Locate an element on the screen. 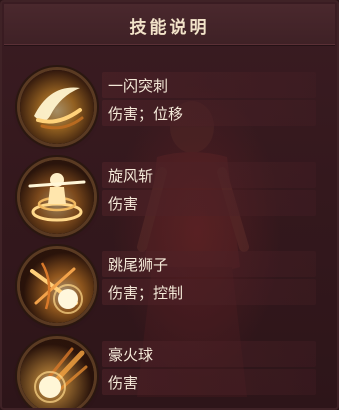 This screenshot has width=339, height=410. skill-name-row: 豪火球 is located at coordinates (209, 354).